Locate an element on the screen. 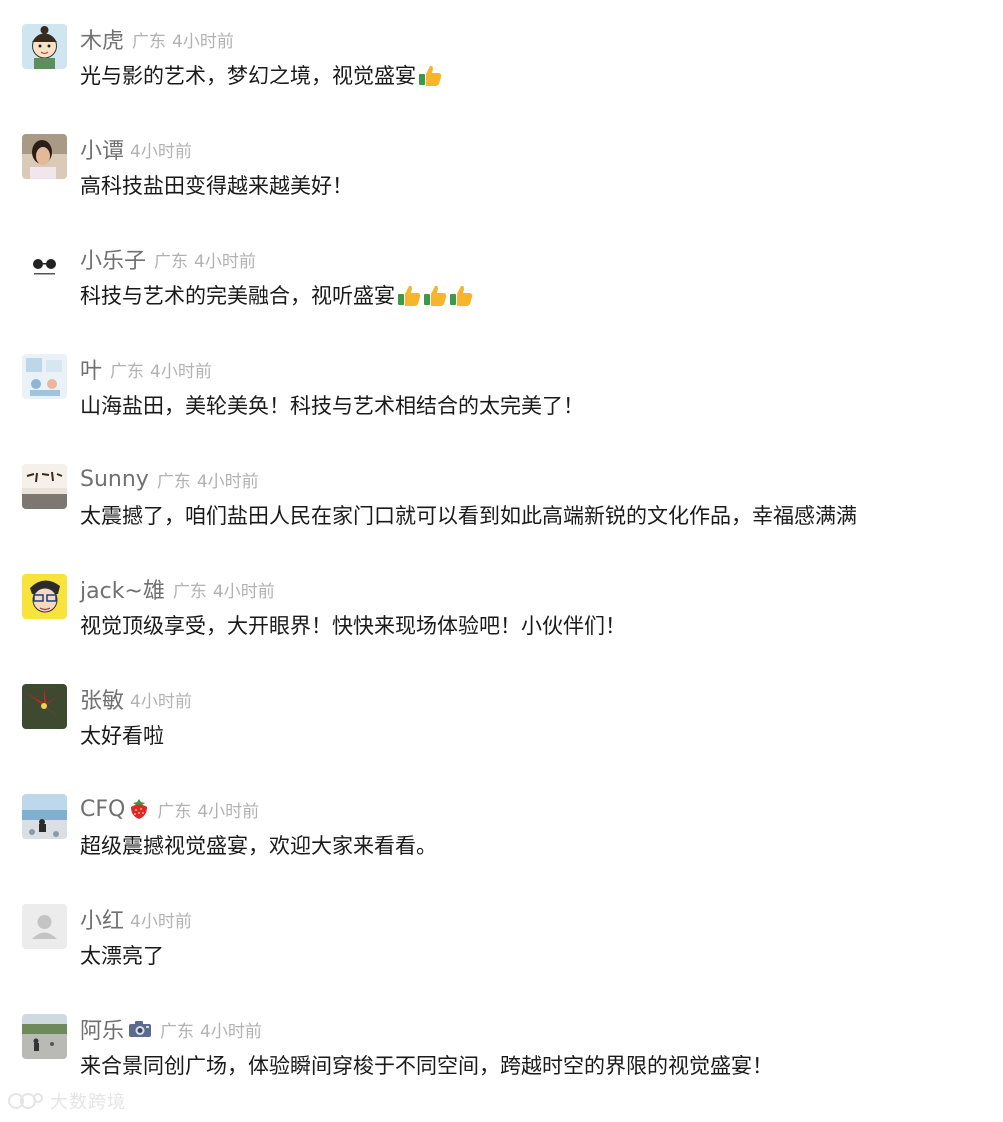 The height and width of the screenshot is (1122, 1003). user-name: 小乐子 is located at coordinates (113, 259).